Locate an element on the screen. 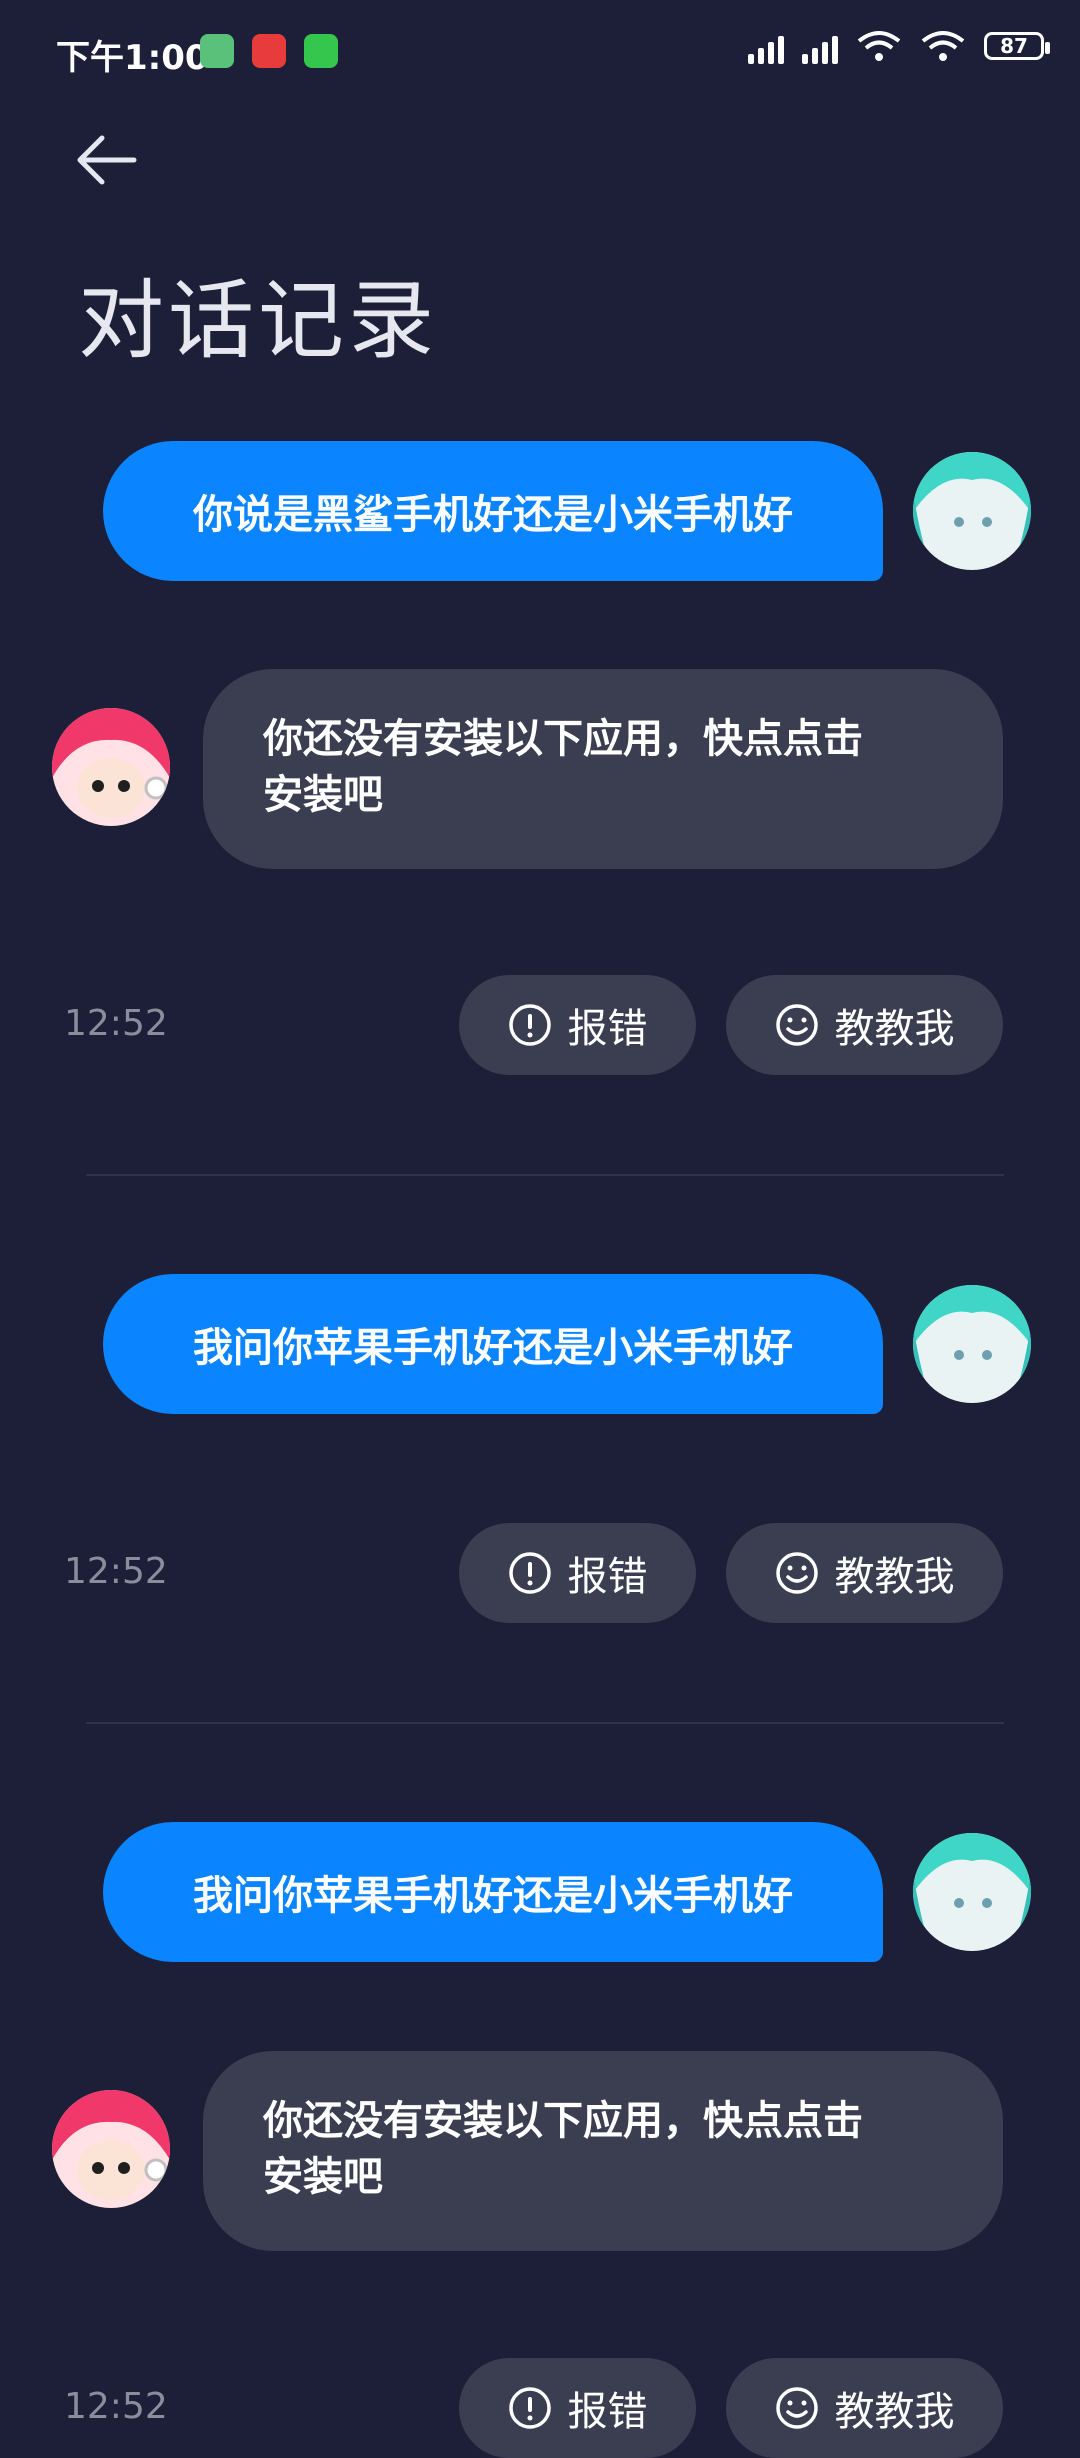 The height and width of the screenshot is (2458, 1080). page-title: 对话记录 is located at coordinates (258, 321).